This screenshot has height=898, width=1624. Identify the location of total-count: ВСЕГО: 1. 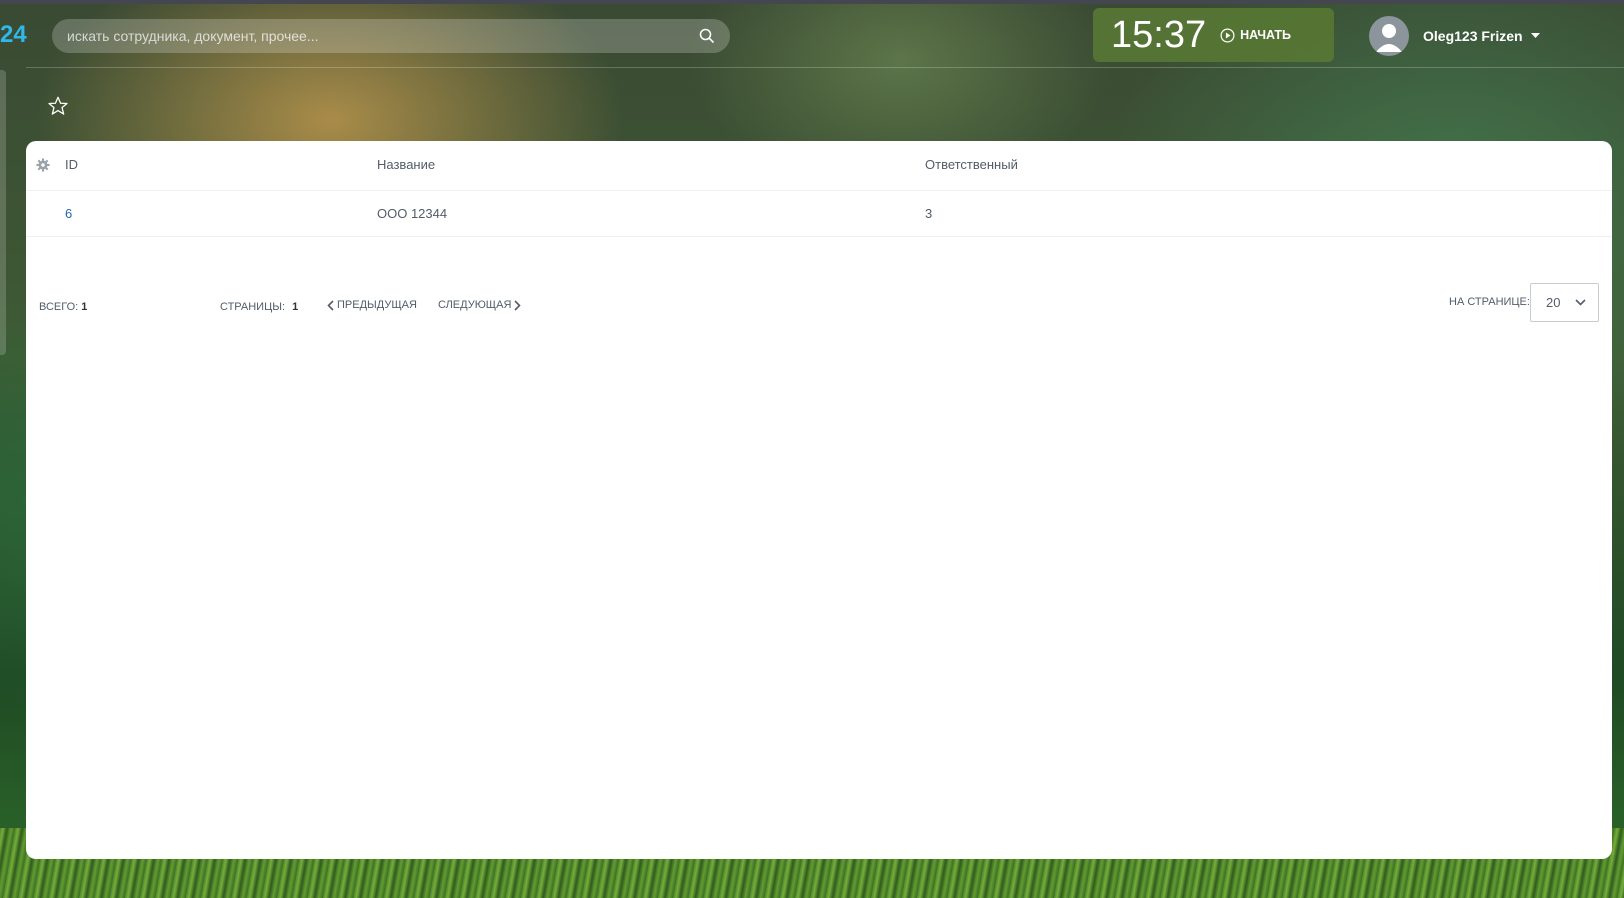
(63, 307).